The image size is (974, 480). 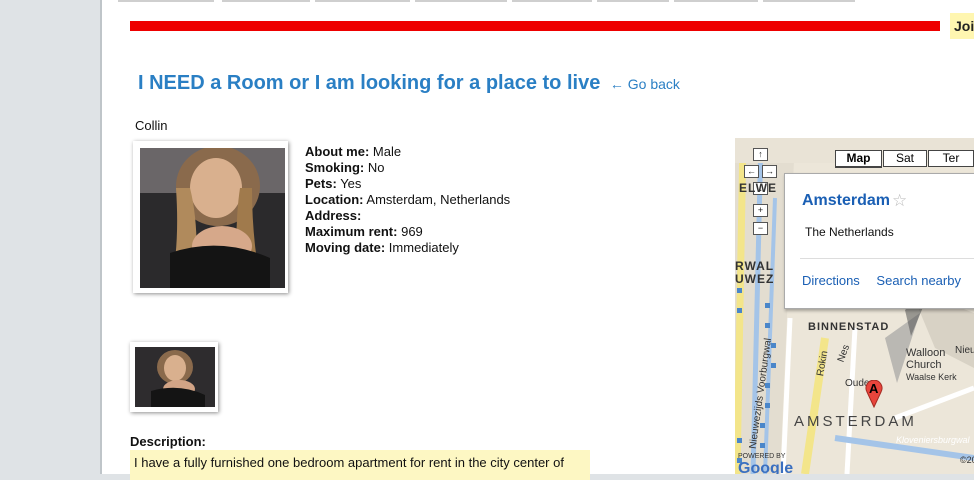 What do you see at coordinates (874, 388) in the screenshot?
I see `marker-letter: A` at bounding box center [874, 388].